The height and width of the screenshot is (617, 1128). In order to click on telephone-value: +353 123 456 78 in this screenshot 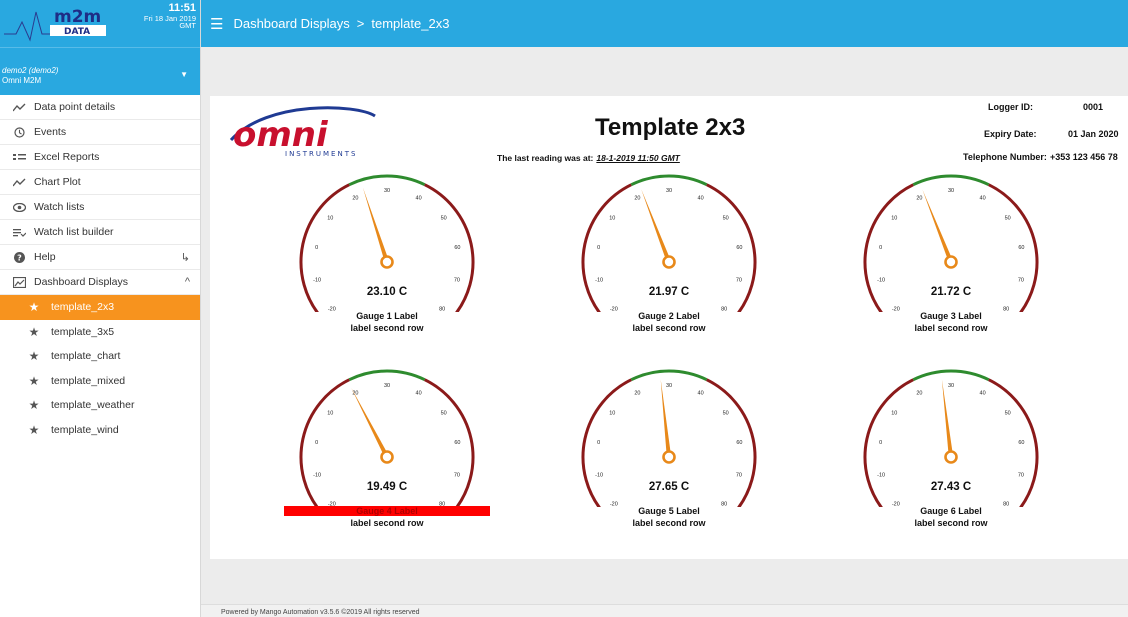, I will do `click(1084, 157)`.